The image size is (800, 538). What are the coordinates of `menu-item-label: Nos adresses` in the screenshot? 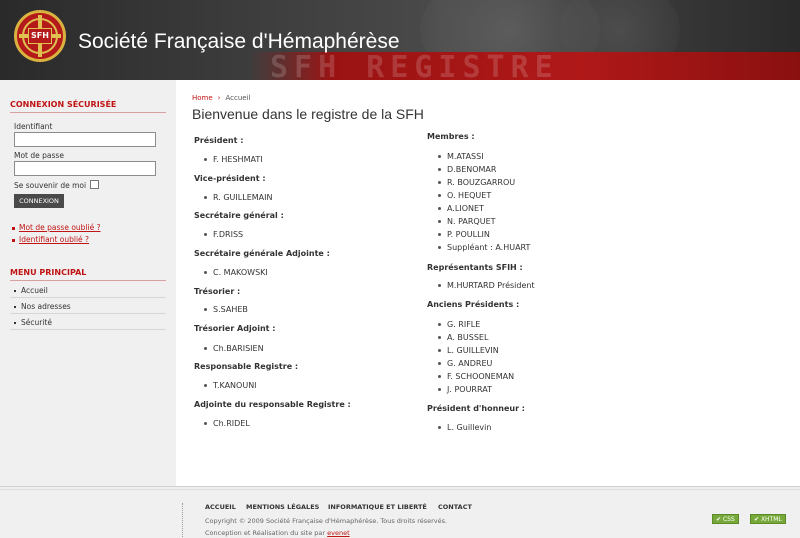 It's located at (46, 306).